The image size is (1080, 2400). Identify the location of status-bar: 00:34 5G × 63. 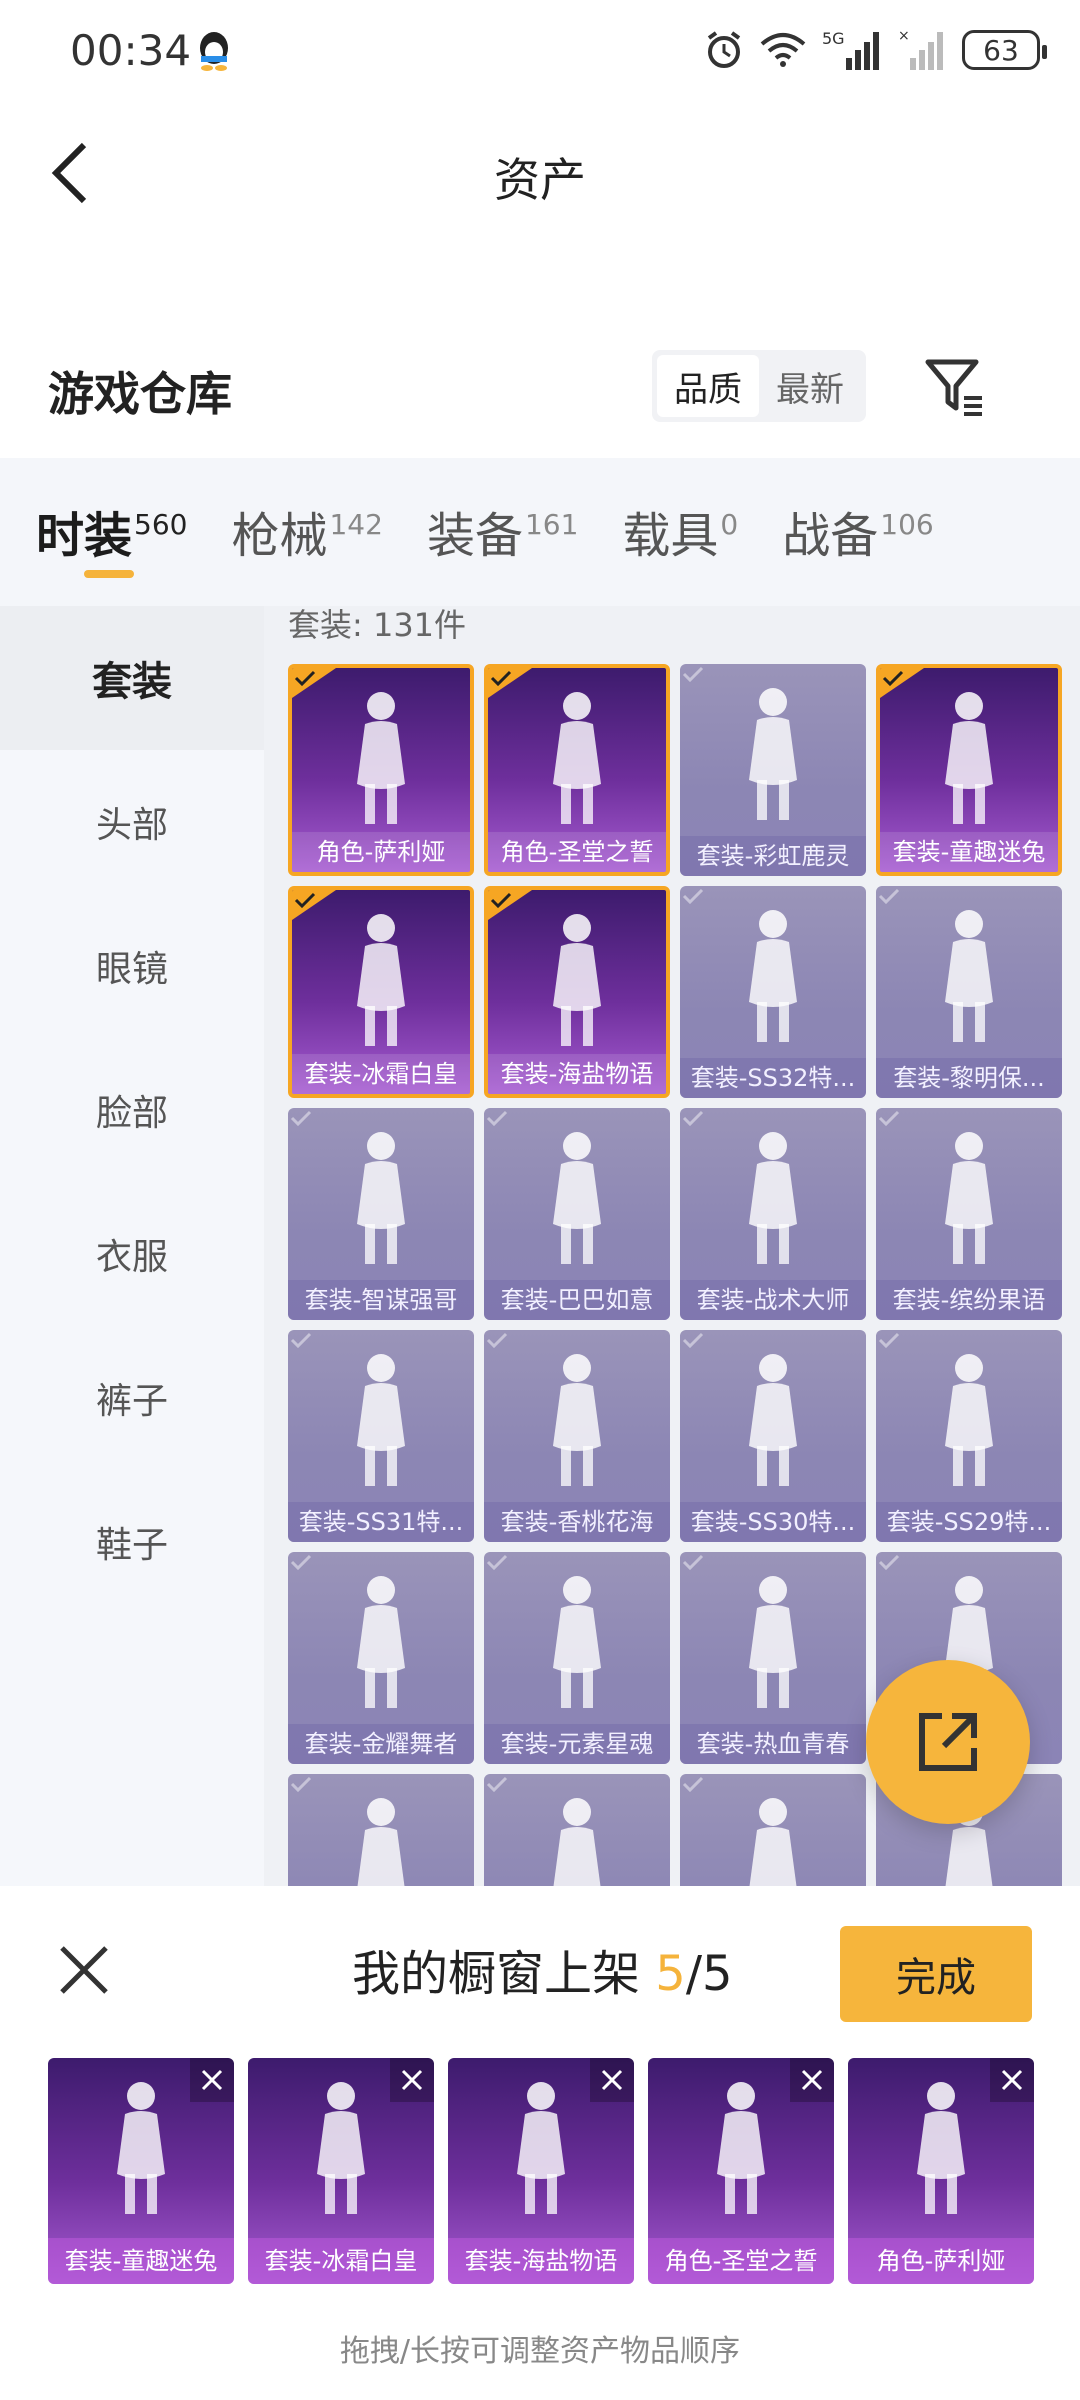
(540, 50).